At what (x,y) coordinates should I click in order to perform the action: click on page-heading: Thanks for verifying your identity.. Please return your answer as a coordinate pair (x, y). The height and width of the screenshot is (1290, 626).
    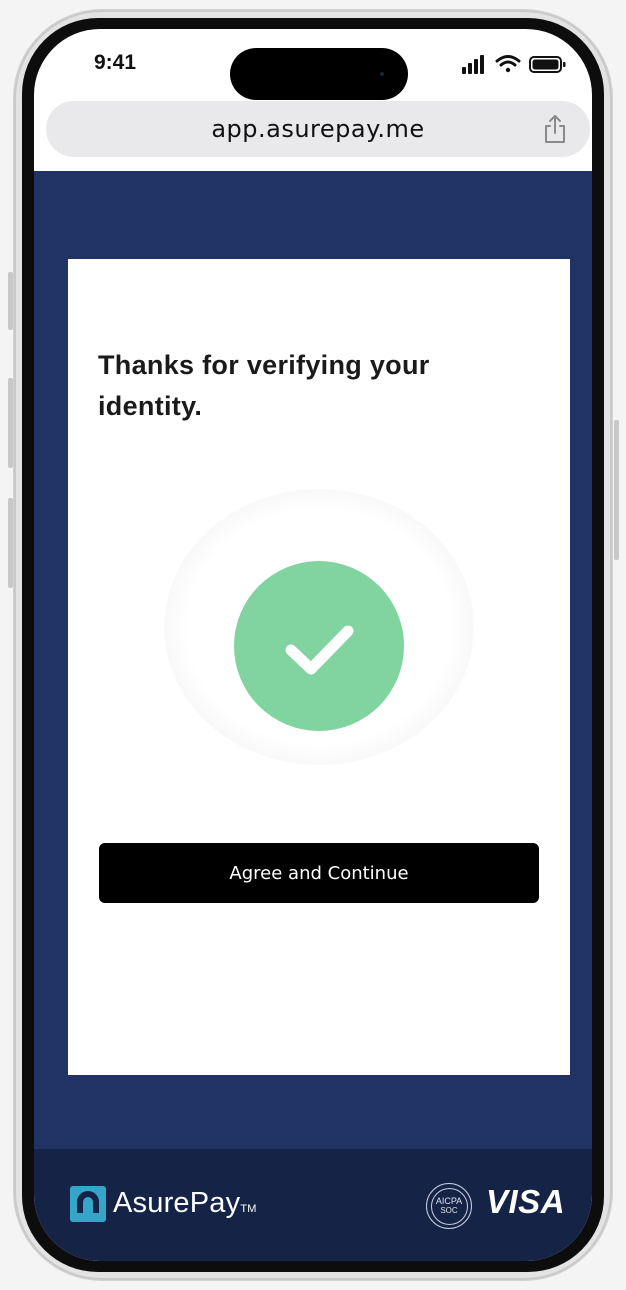
    Looking at the image, I should click on (264, 385).